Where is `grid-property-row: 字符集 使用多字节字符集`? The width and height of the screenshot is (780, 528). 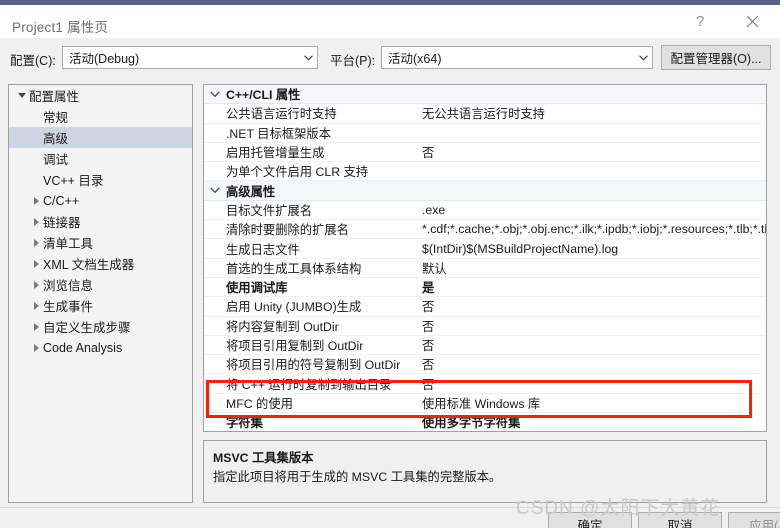
grid-property-row: 字符集 使用多字节字符集 is located at coordinates (485, 422).